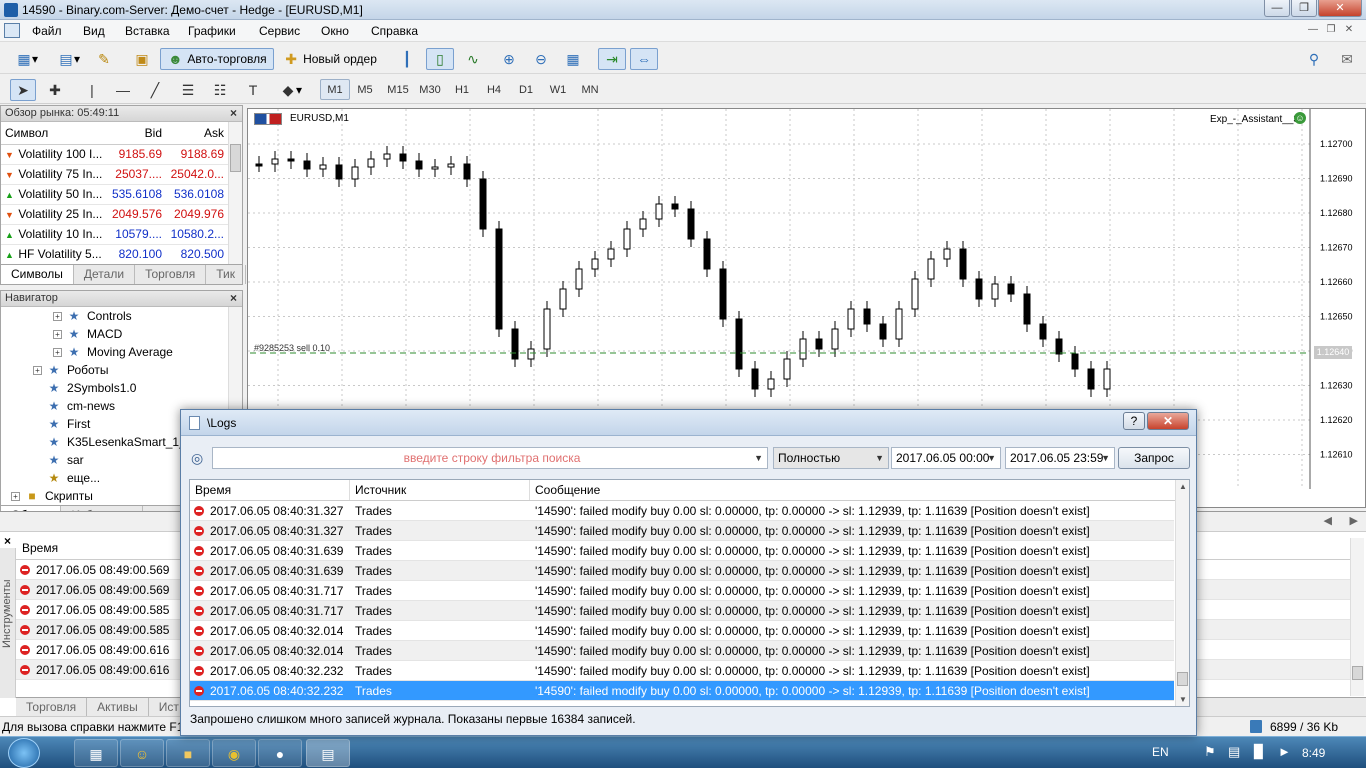 This screenshot has height=768, width=1366. Describe the element at coordinates (118, 707) in the screenshot. I see `tab-assets: Активы` at that location.